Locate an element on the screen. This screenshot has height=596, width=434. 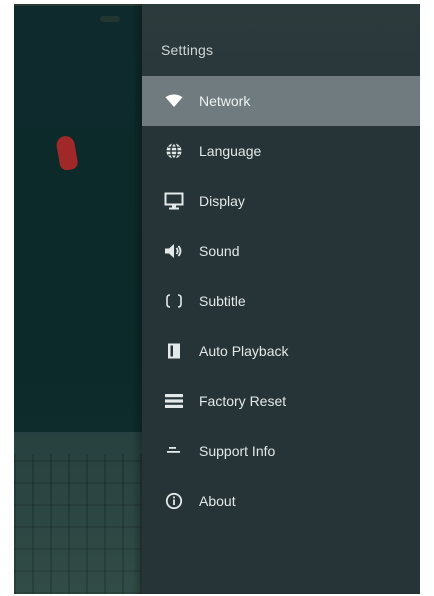
globe-icon is located at coordinates (174, 151).